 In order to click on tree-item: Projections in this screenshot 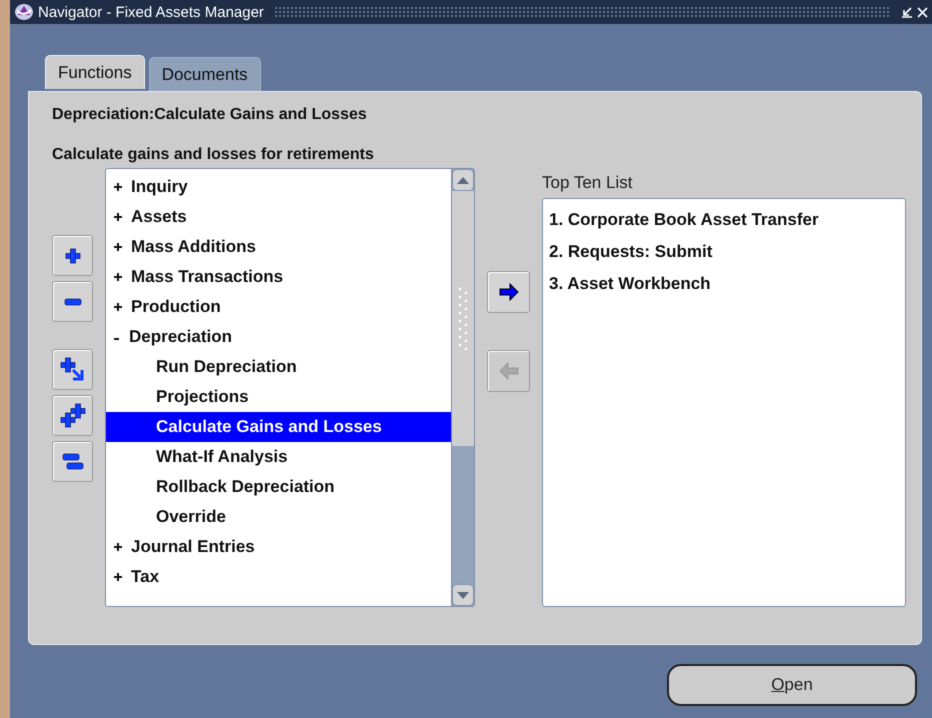, I will do `click(278, 397)`.